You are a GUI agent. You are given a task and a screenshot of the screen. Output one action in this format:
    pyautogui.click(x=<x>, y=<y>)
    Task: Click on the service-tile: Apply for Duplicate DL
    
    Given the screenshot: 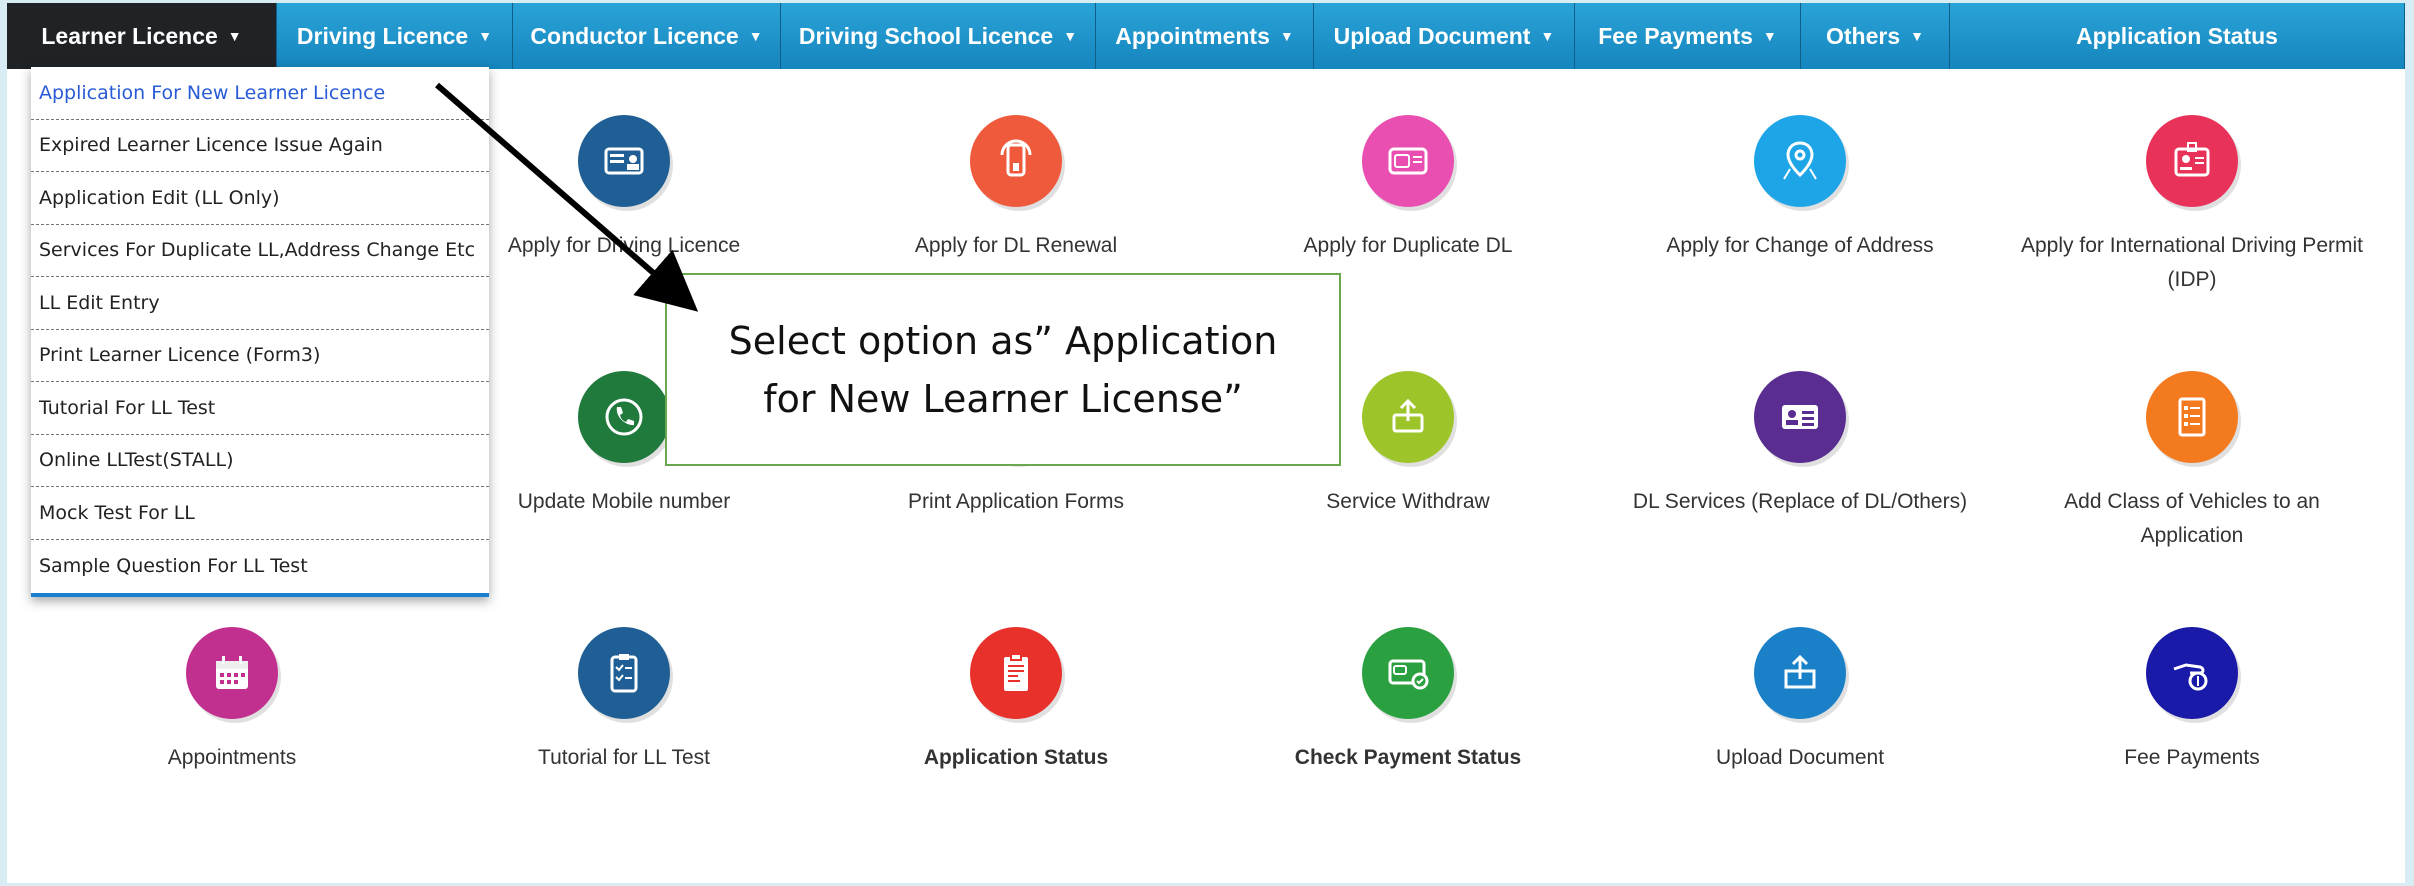 What is the action you would take?
    pyautogui.click(x=1408, y=189)
    